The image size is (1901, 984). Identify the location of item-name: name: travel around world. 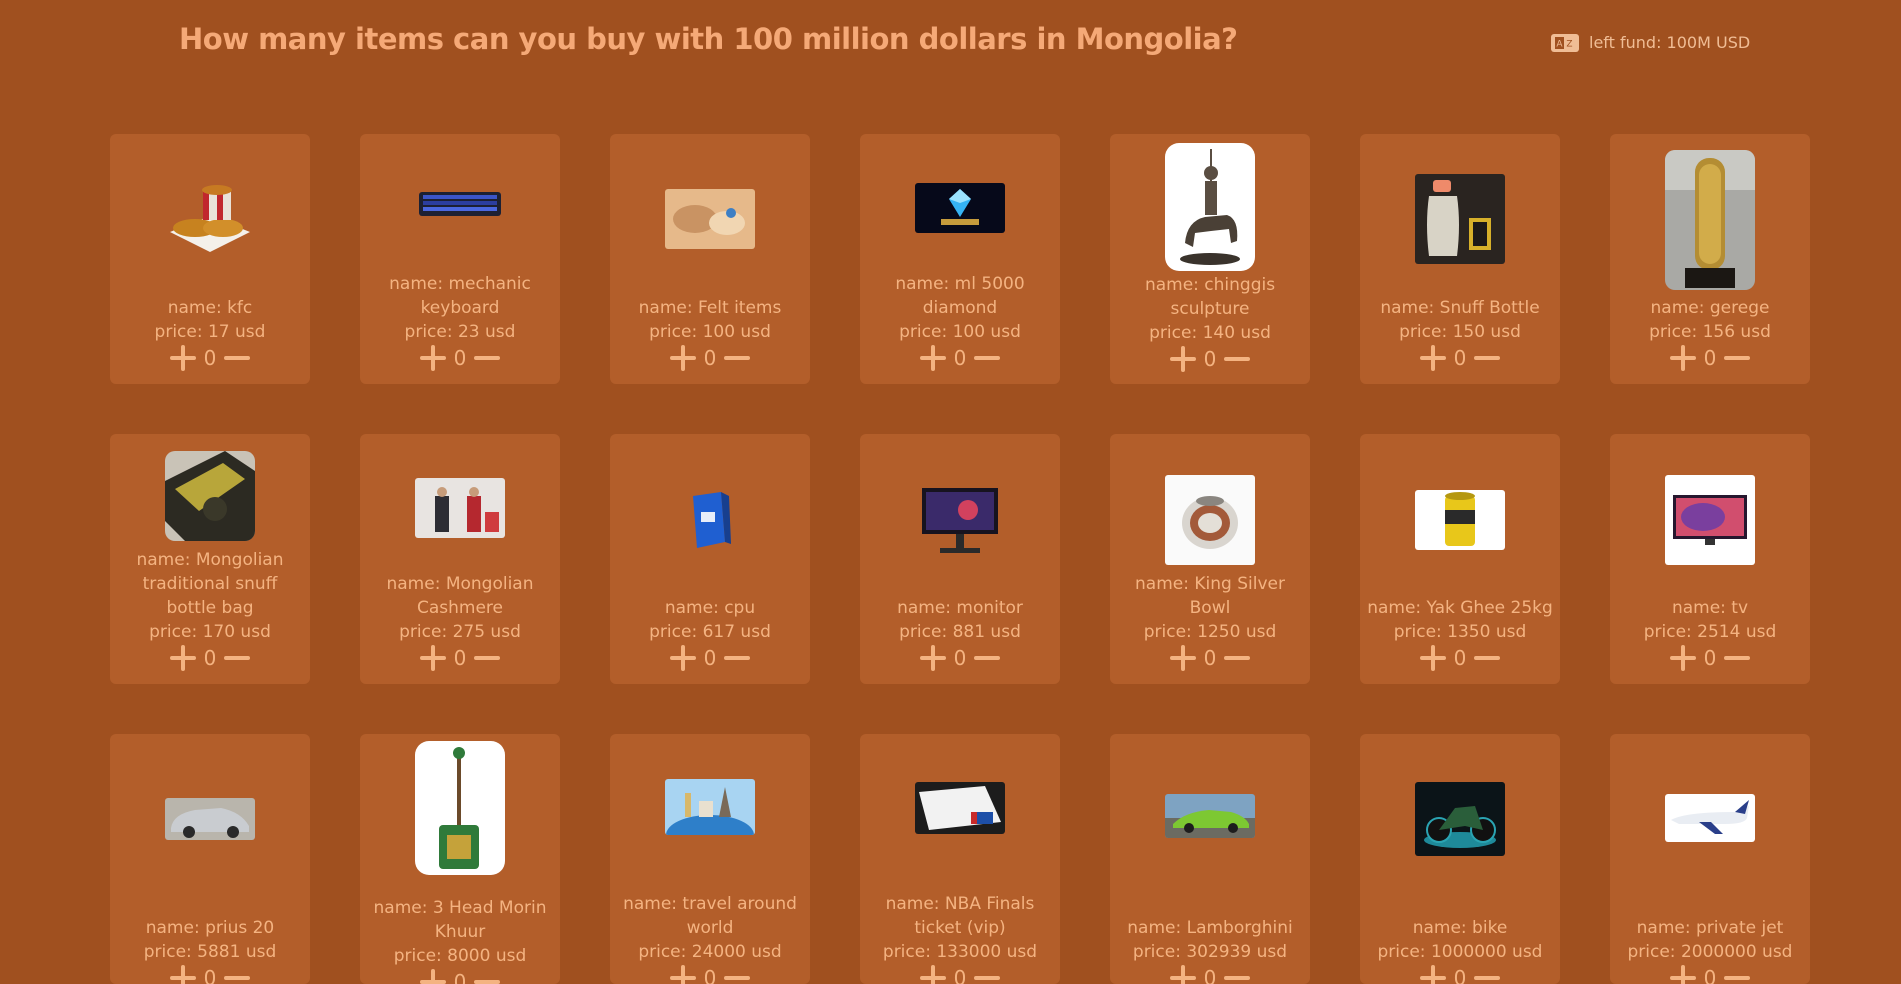
(710, 916).